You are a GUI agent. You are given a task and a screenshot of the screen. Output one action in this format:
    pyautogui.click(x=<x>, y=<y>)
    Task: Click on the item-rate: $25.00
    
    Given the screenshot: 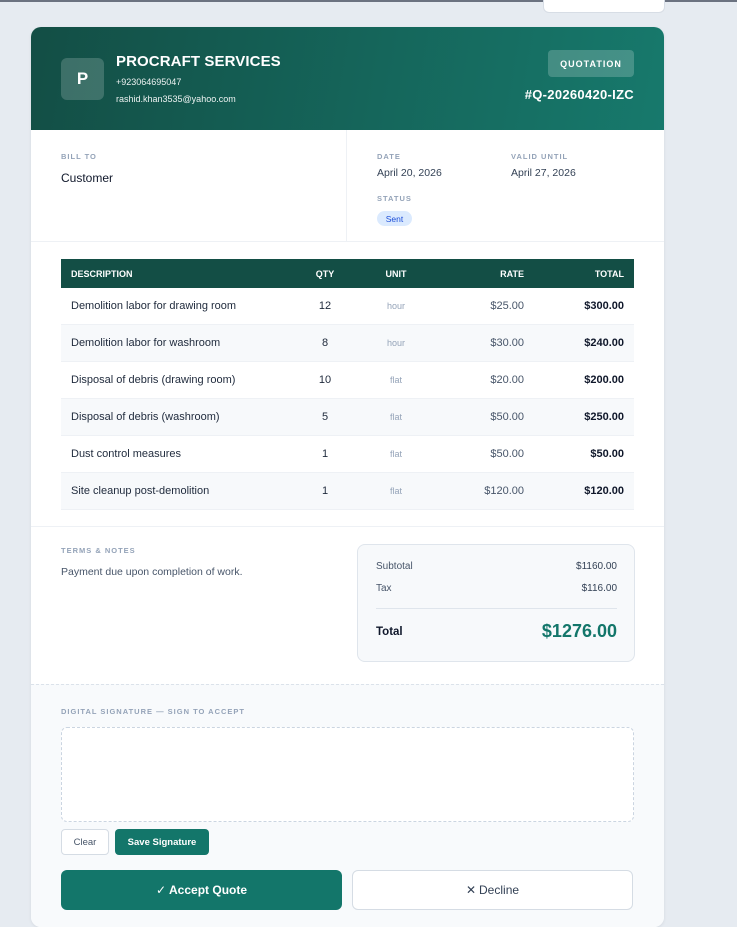 What is the action you would take?
    pyautogui.click(x=484, y=306)
    